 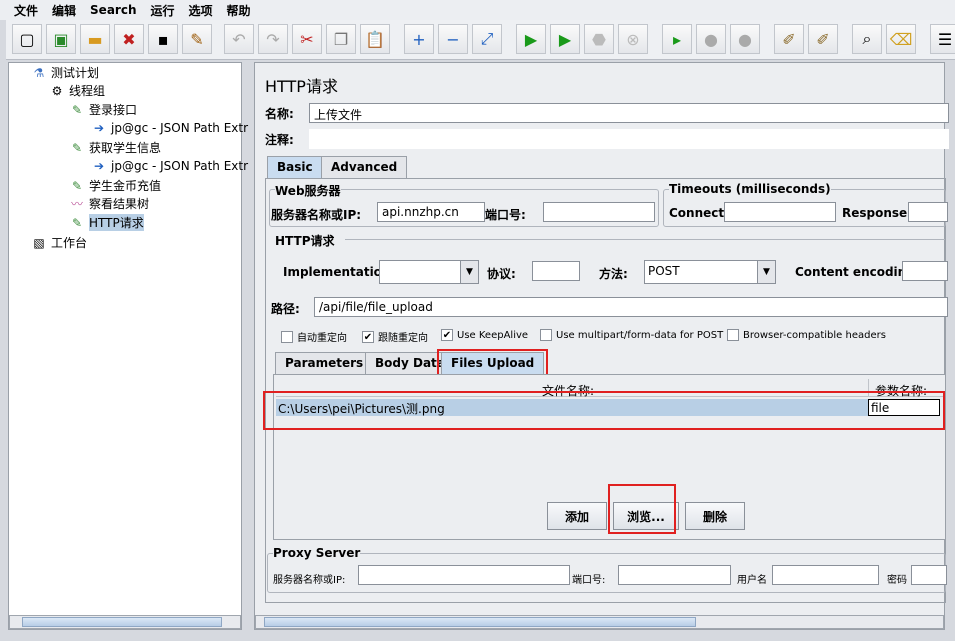 What do you see at coordinates (629, 139) in the screenshot?
I see `comment-field` at bounding box center [629, 139].